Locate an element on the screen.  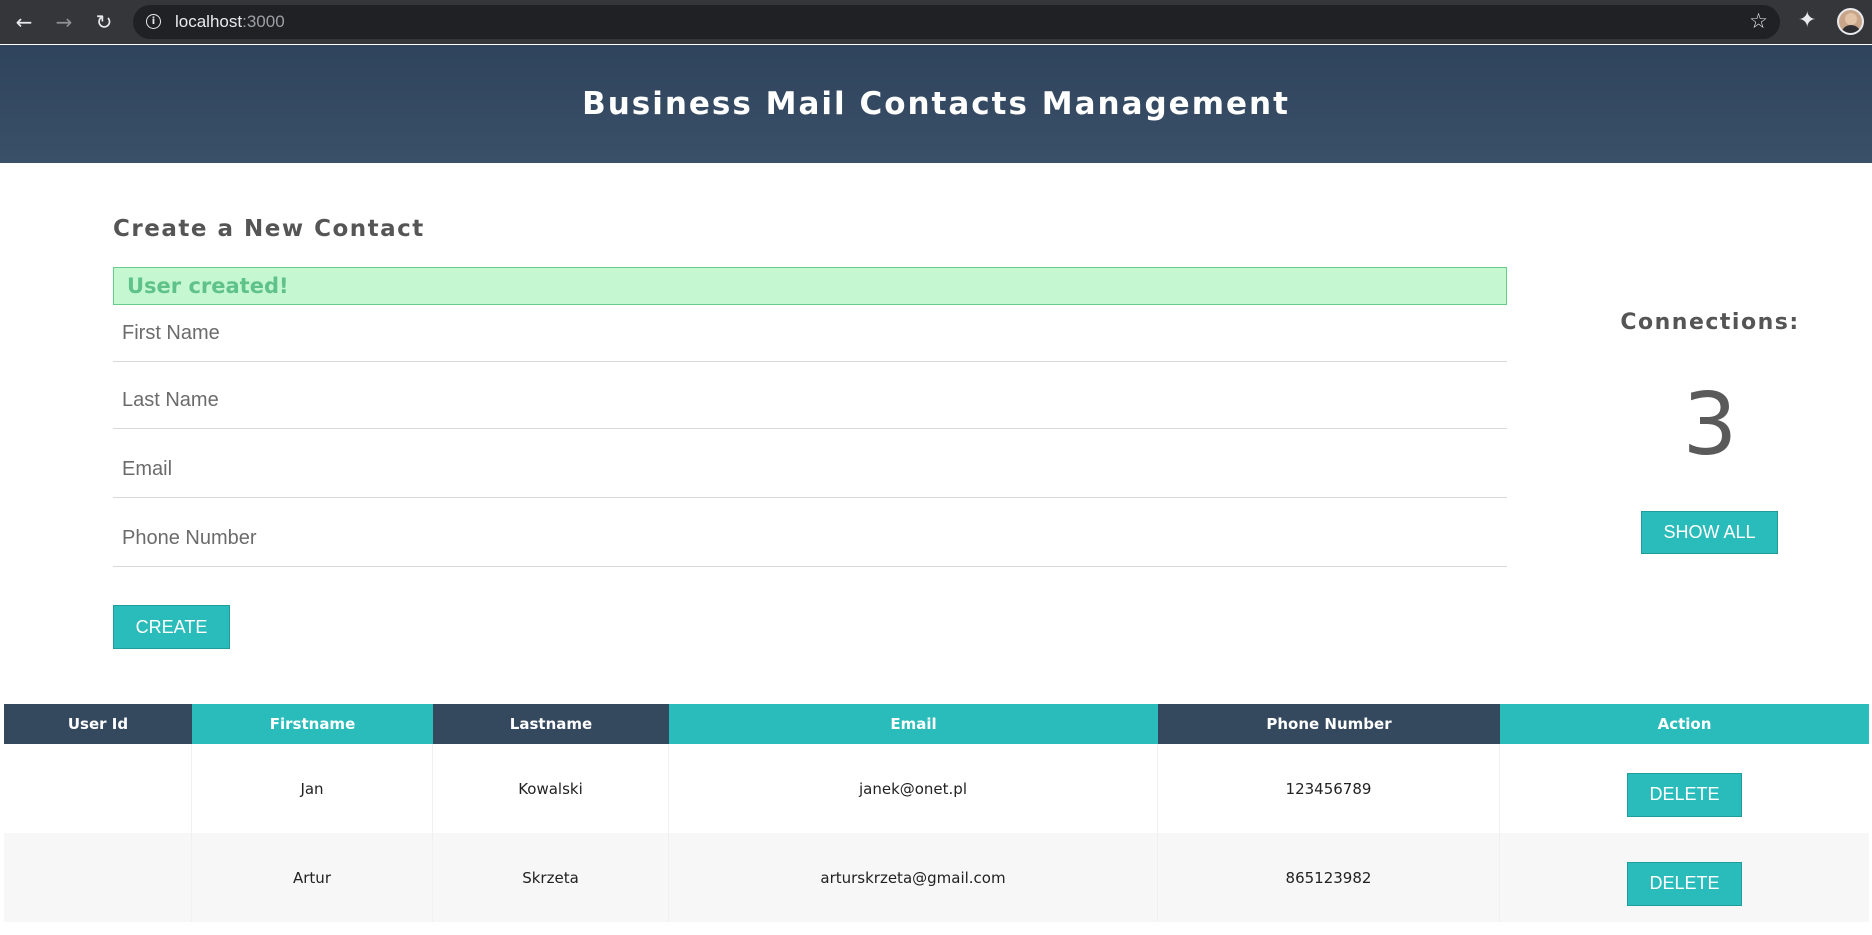
phone-field is located at coordinates (810, 538).